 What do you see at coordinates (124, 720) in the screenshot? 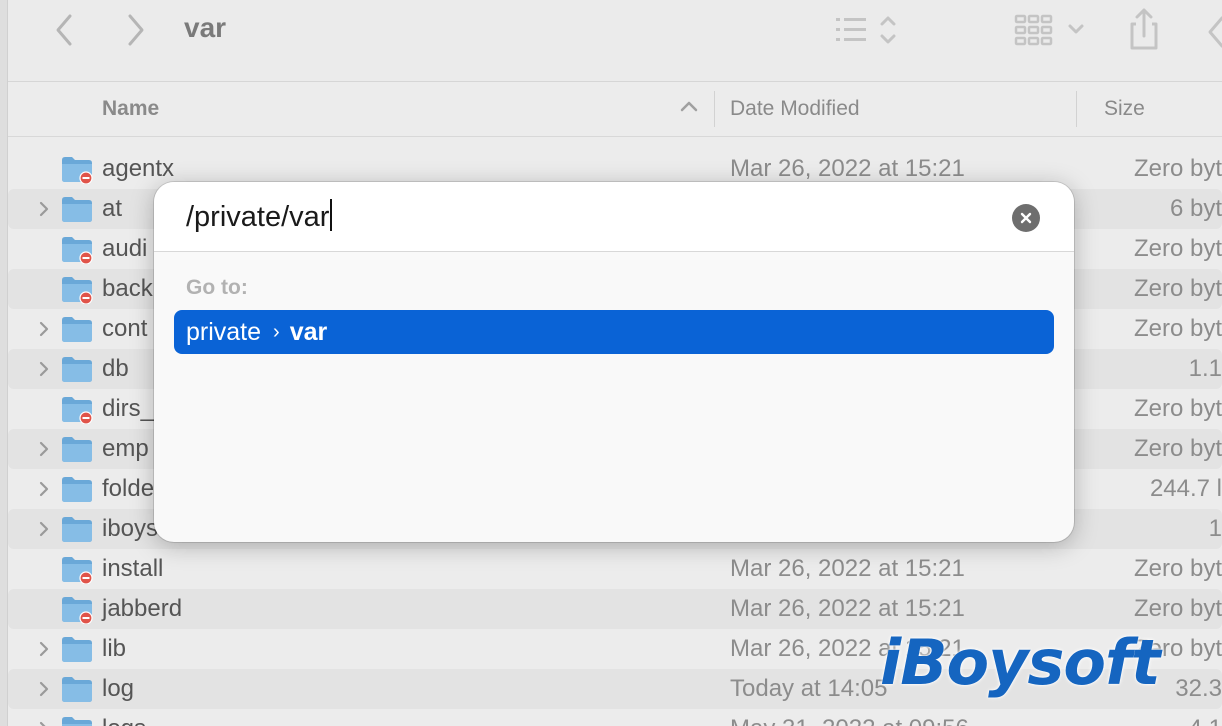
I see `row-name: logs` at bounding box center [124, 720].